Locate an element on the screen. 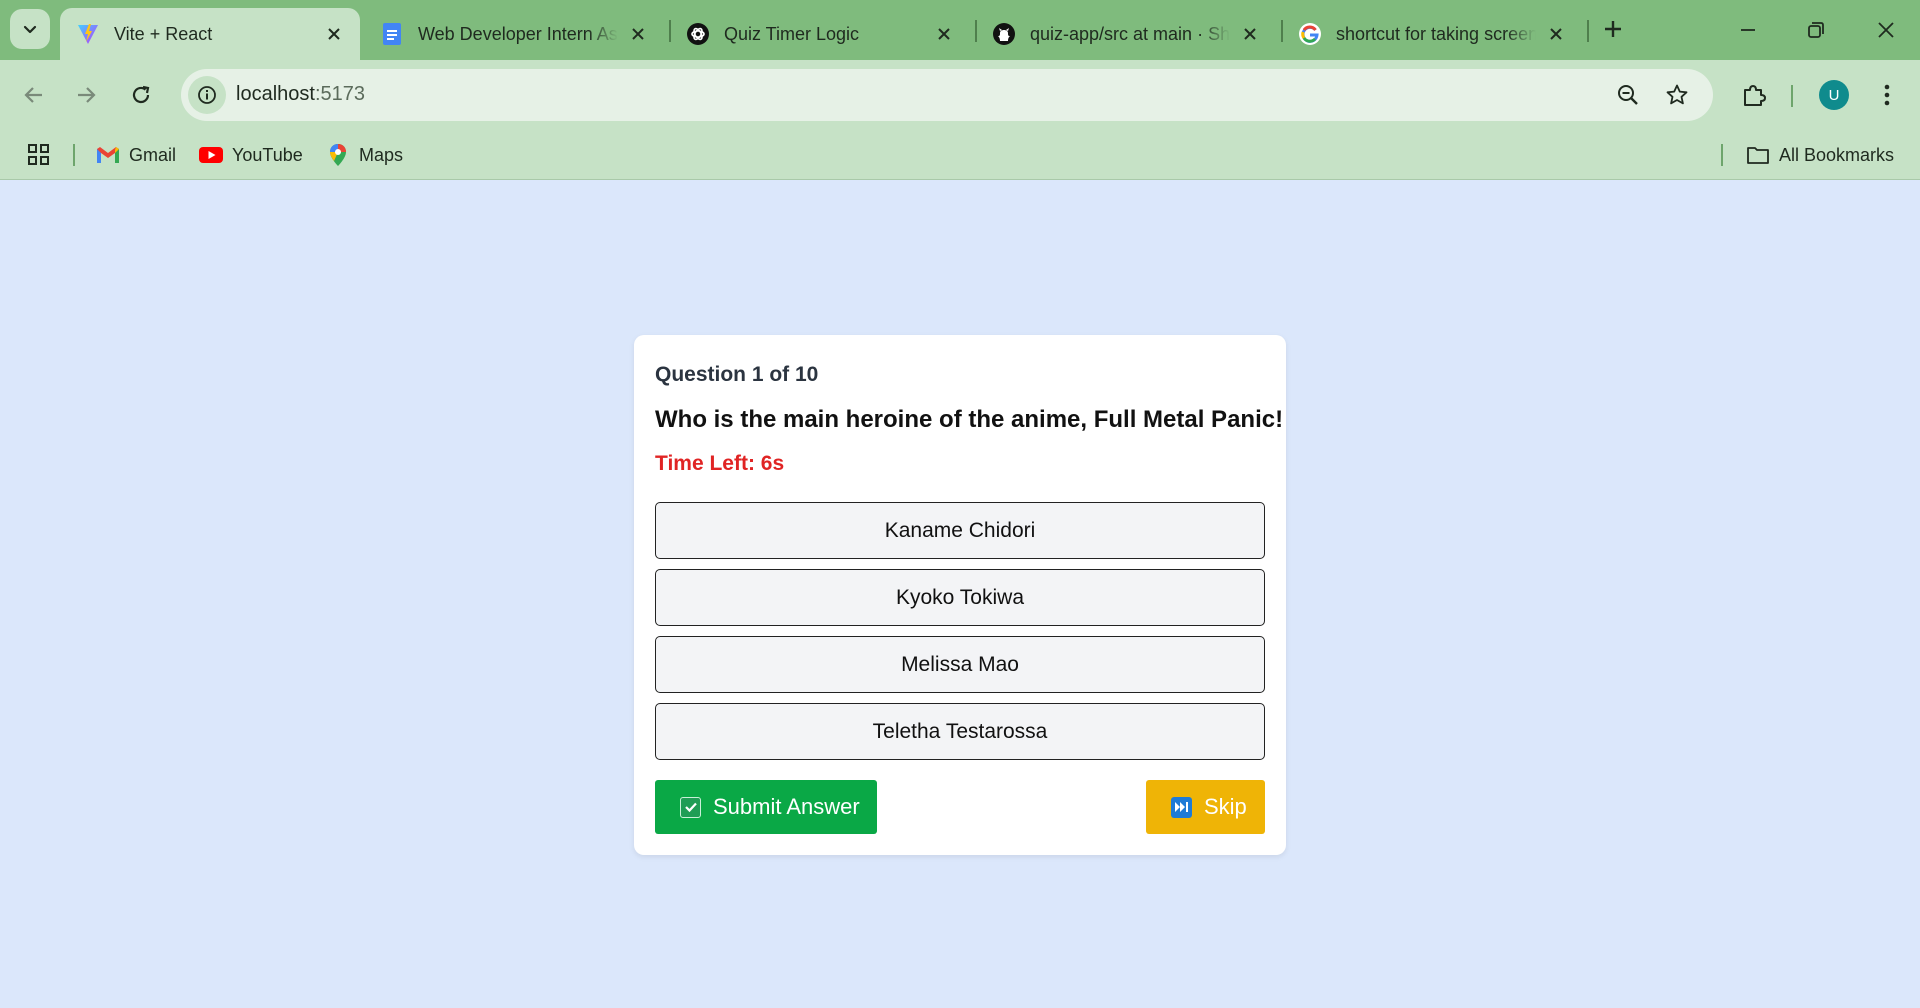 The image size is (1920, 1008). all-bookmarks-label: All Bookmarks is located at coordinates (1837, 154).